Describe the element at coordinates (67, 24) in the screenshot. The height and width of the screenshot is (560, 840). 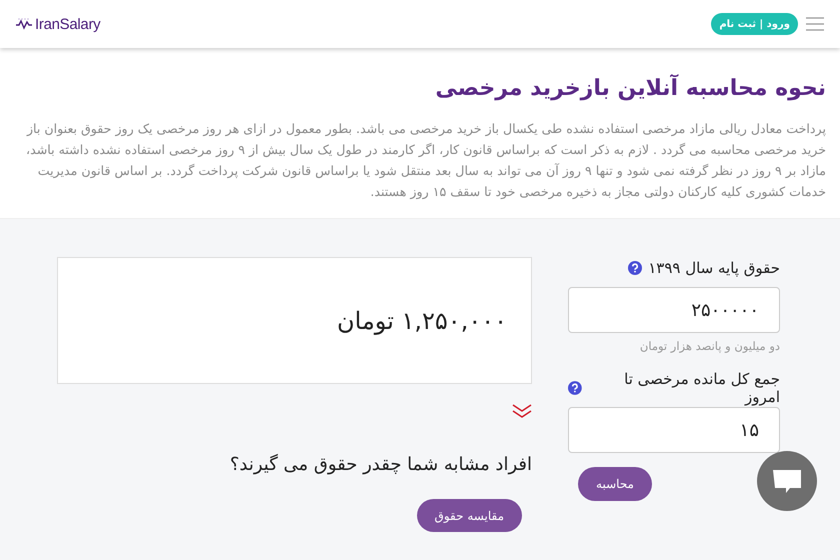
I see `logo-text: IranSalary` at that location.